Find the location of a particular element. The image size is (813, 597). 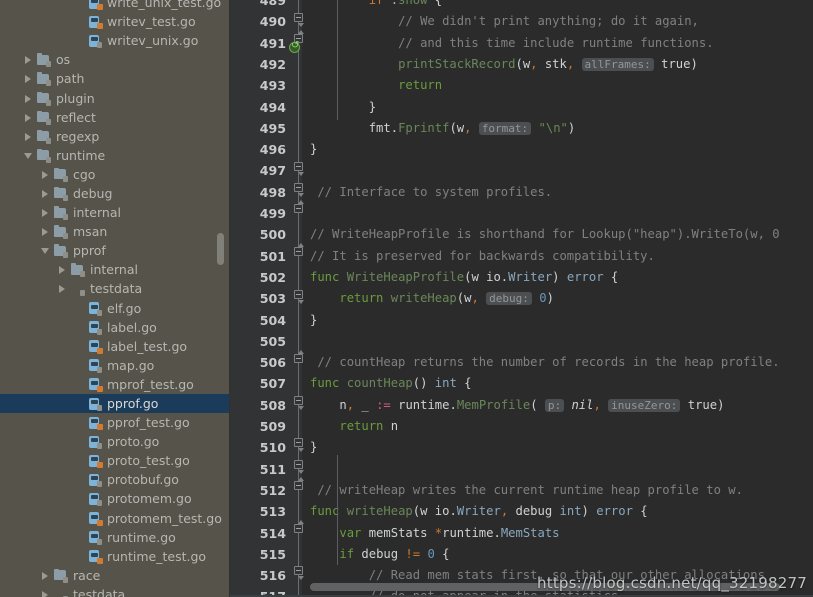

tree-item: write_unix_test.go is located at coordinates (115, 6).